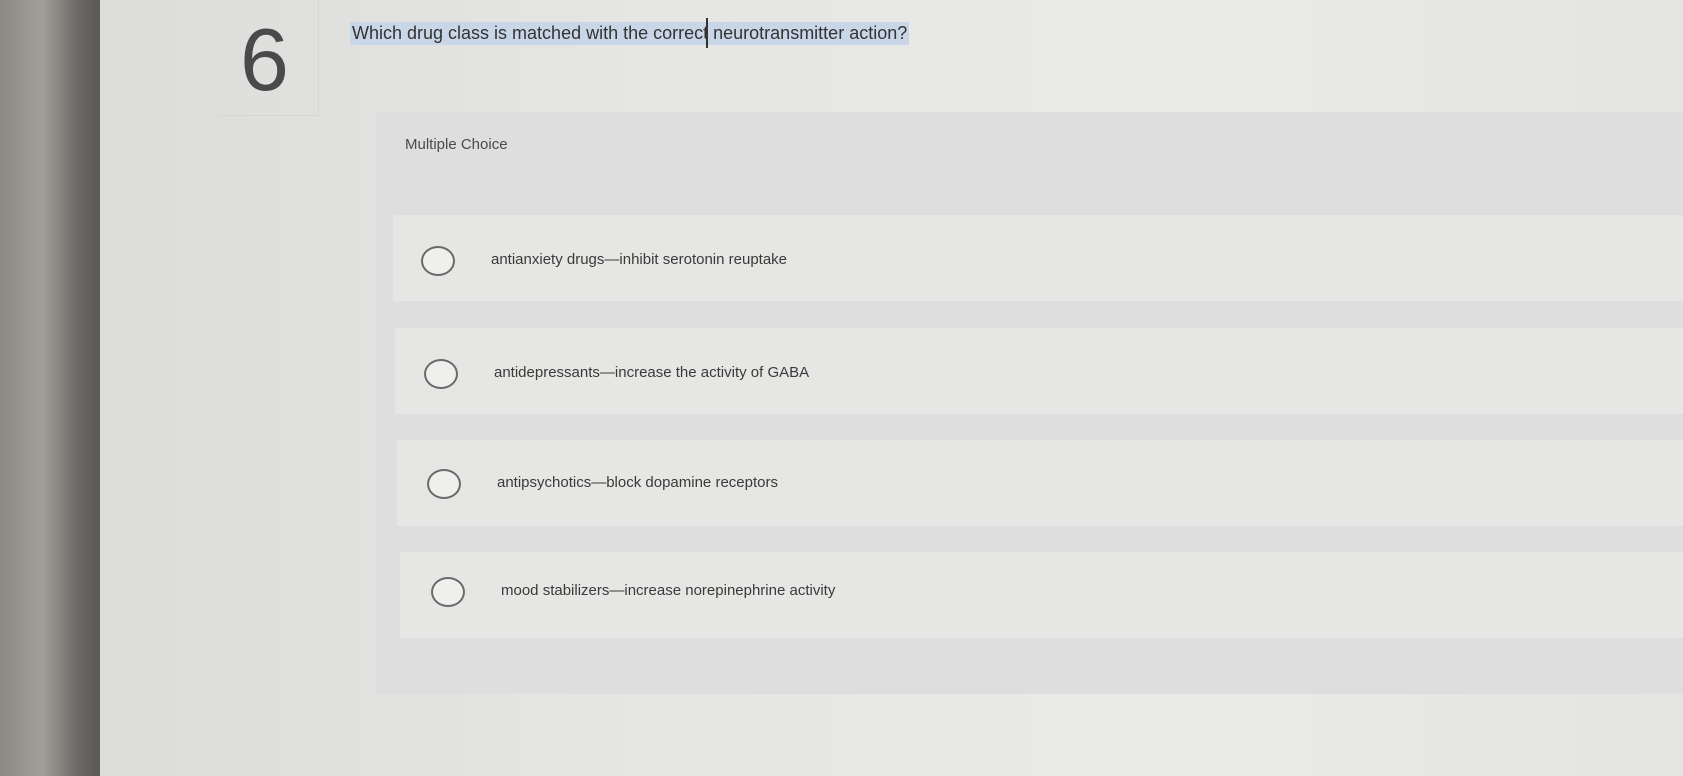 The width and height of the screenshot is (1683, 776). Describe the element at coordinates (637, 482) in the screenshot. I see `answer-option-label: antipsychotics—block dopamine receptors` at that location.